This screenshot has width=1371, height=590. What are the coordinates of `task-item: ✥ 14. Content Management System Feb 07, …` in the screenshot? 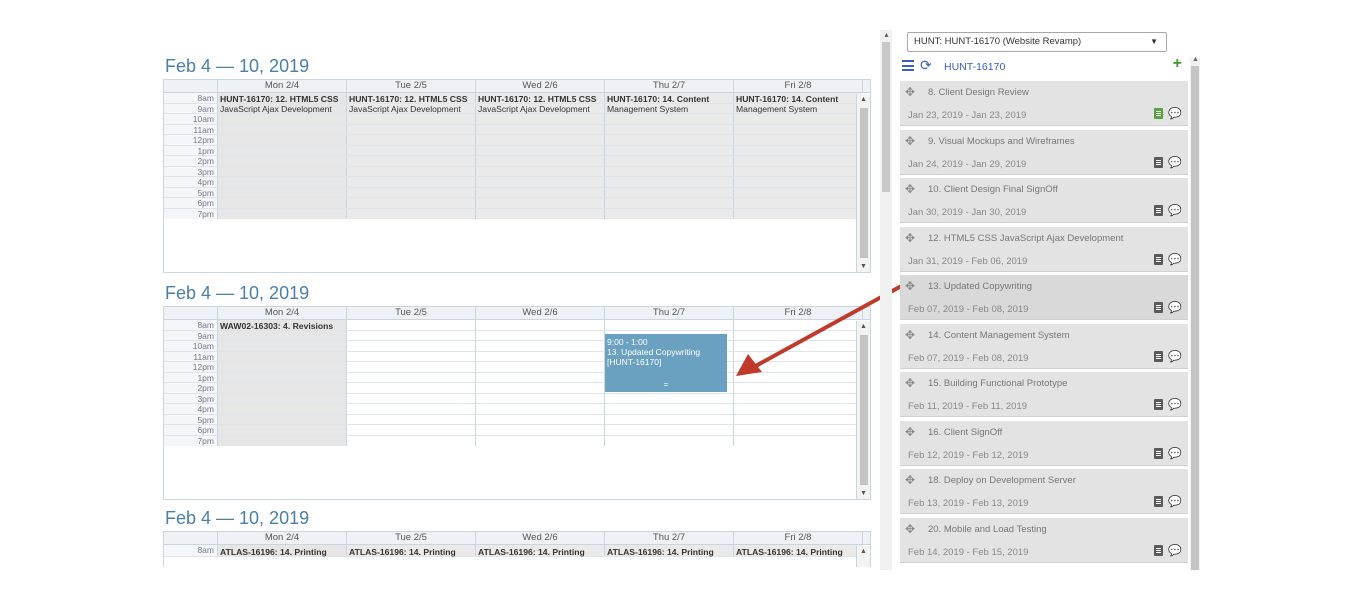 It's located at (1044, 346).